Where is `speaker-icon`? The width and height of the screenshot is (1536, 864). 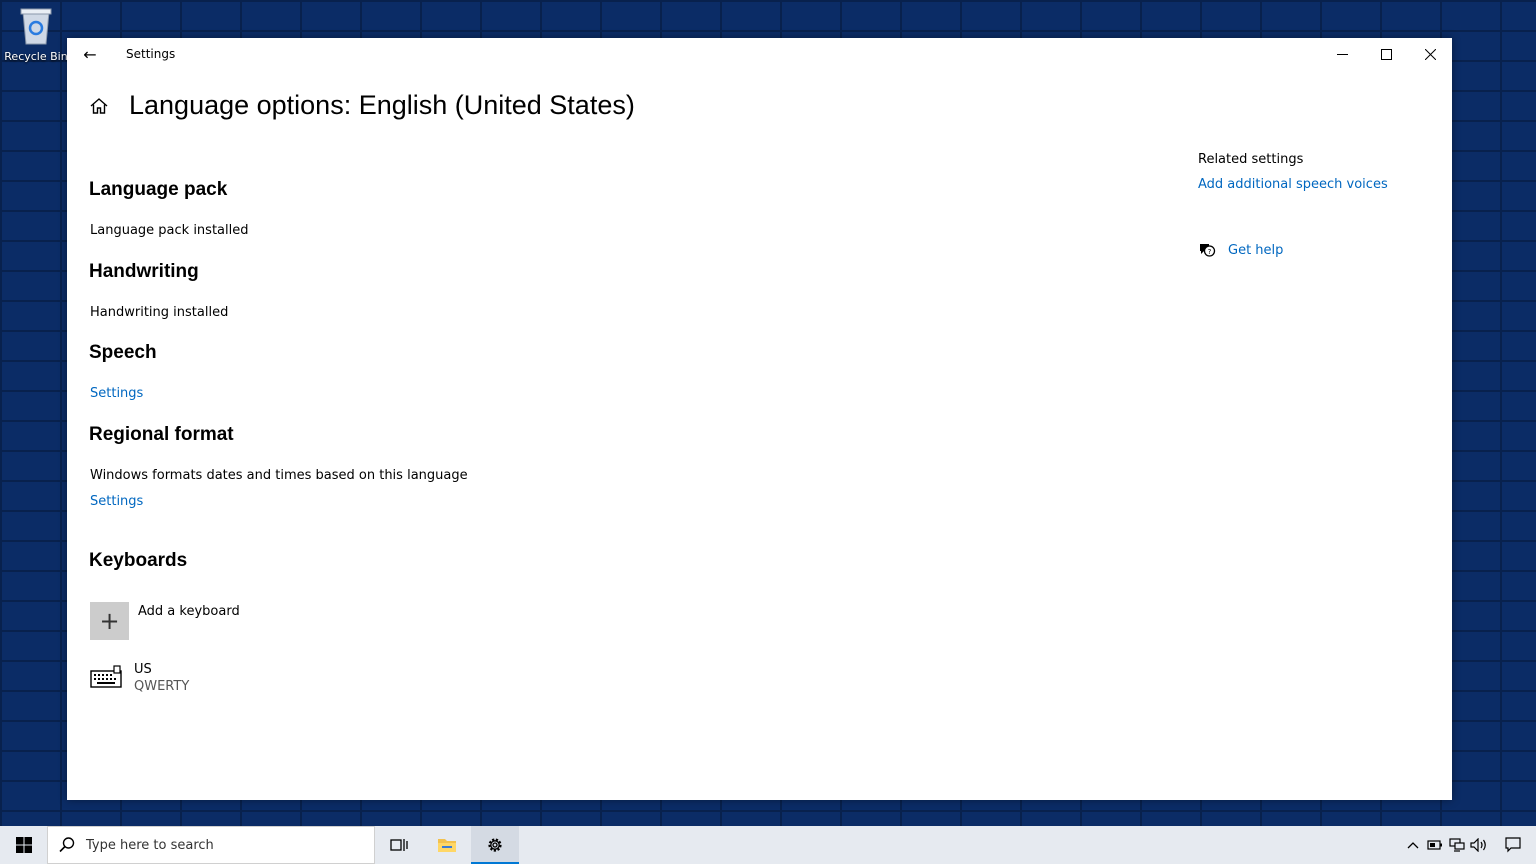 speaker-icon is located at coordinates (1478, 845).